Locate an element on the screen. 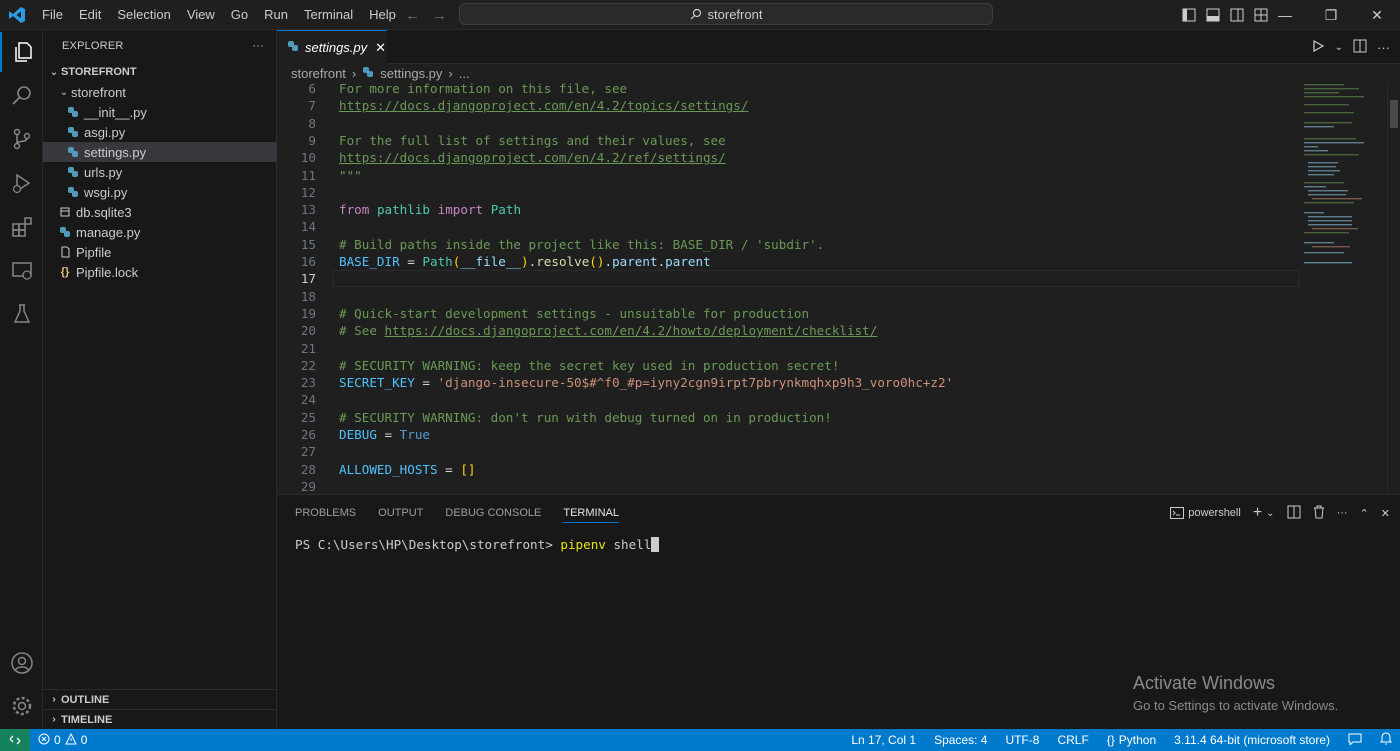 The image size is (1400, 751). tab-settings-py: settings.py ✕ is located at coordinates (332, 47).